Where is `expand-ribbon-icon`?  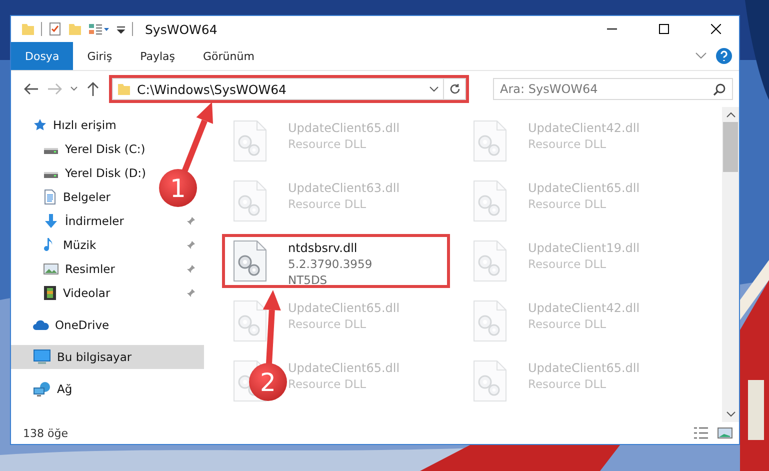 expand-ribbon-icon is located at coordinates (701, 56).